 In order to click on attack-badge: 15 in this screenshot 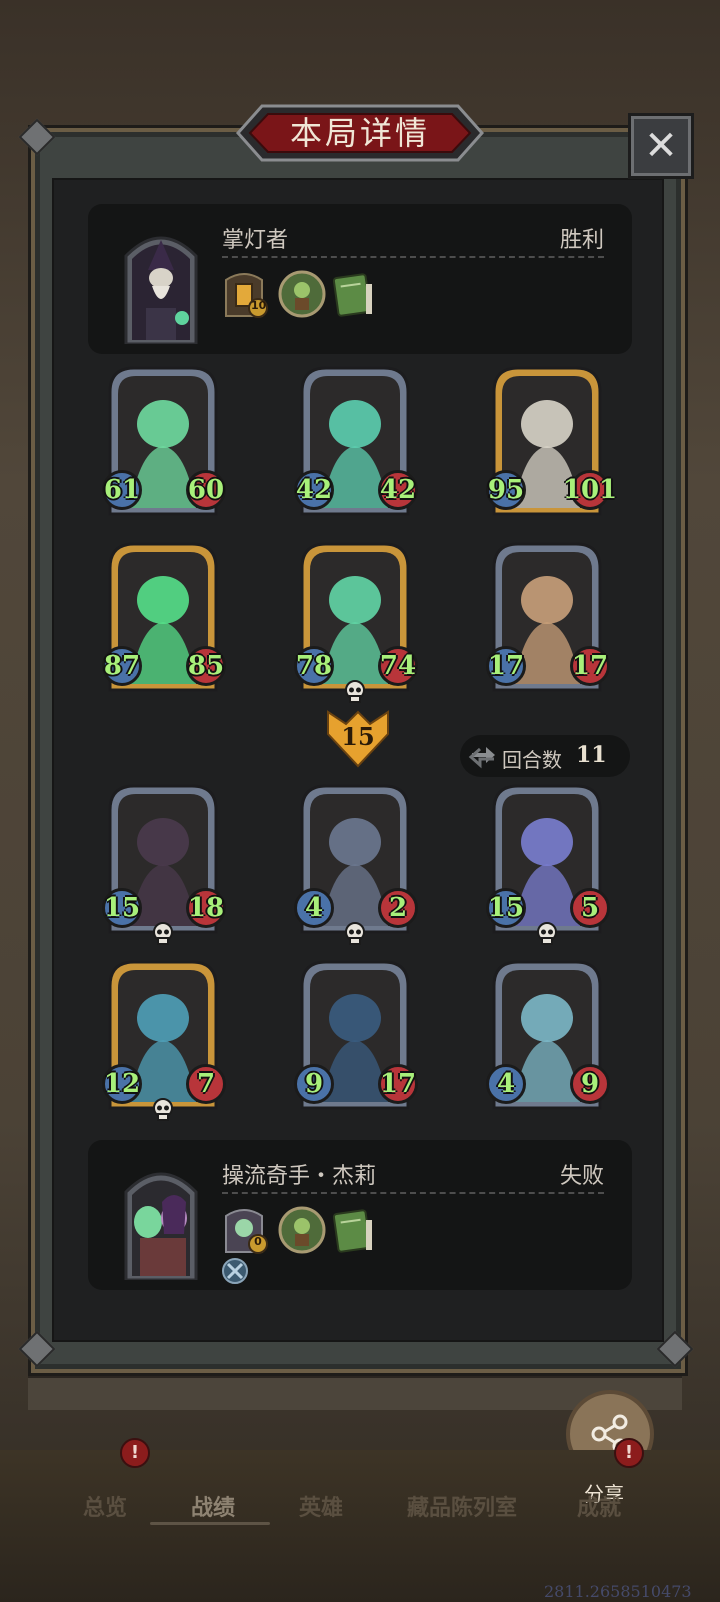, I will do `click(506, 908)`.